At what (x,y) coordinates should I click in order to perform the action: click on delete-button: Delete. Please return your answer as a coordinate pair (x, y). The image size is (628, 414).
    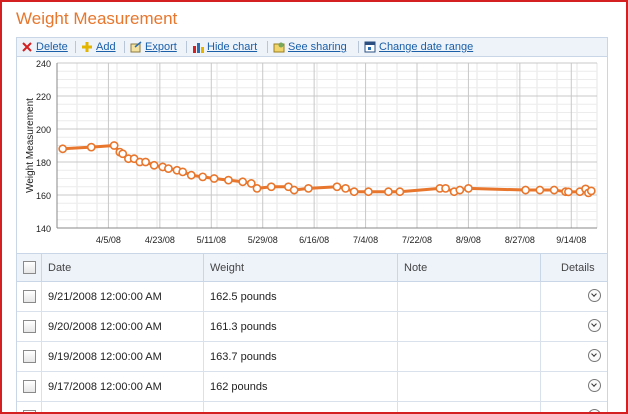
    Looking at the image, I should click on (44, 47).